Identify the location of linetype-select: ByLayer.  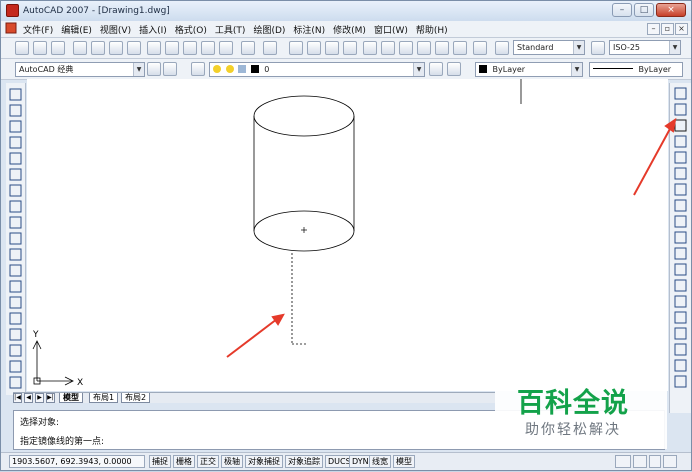
(636, 69).